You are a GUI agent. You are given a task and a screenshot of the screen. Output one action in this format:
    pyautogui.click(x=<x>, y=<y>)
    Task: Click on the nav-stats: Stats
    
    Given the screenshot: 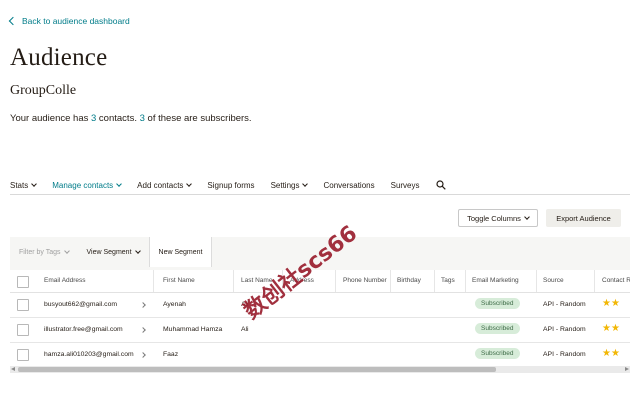 What is the action you would take?
    pyautogui.click(x=24, y=185)
    